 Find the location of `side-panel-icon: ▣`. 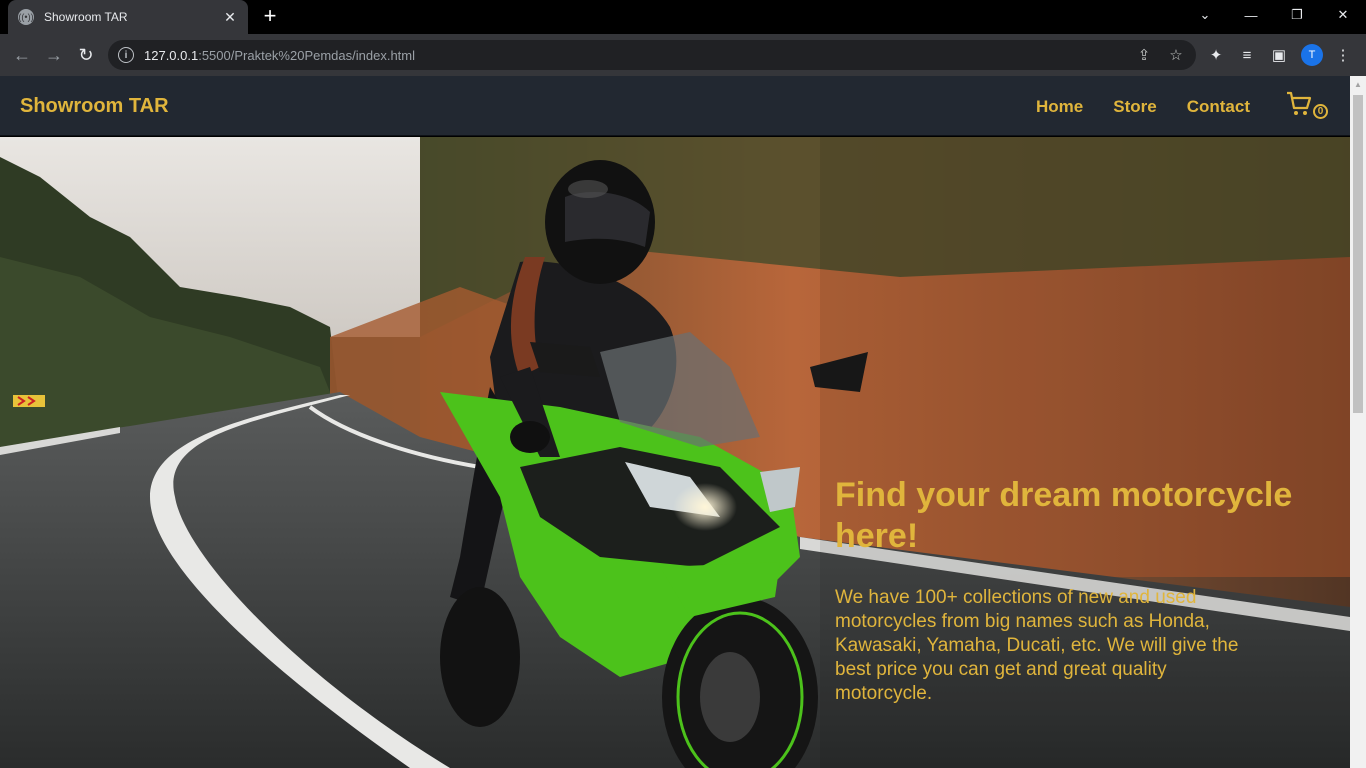

side-panel-icon: ▣ is located at coordinates (1279, 55).